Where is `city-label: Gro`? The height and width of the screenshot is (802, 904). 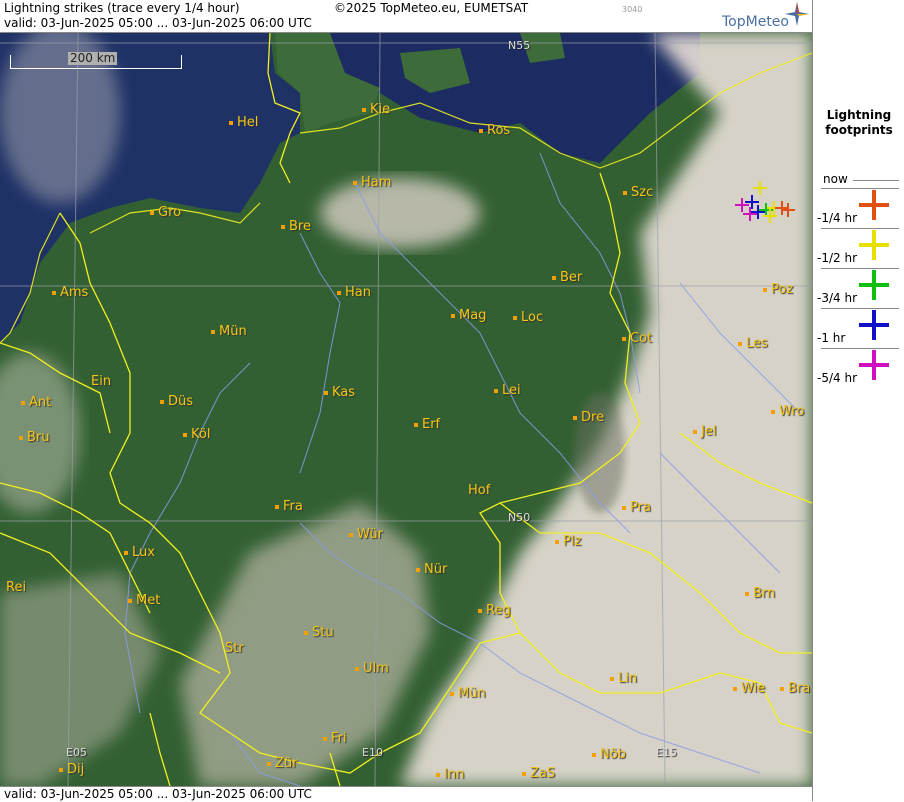
city-label: Gro is located at coordinates (165, 212).